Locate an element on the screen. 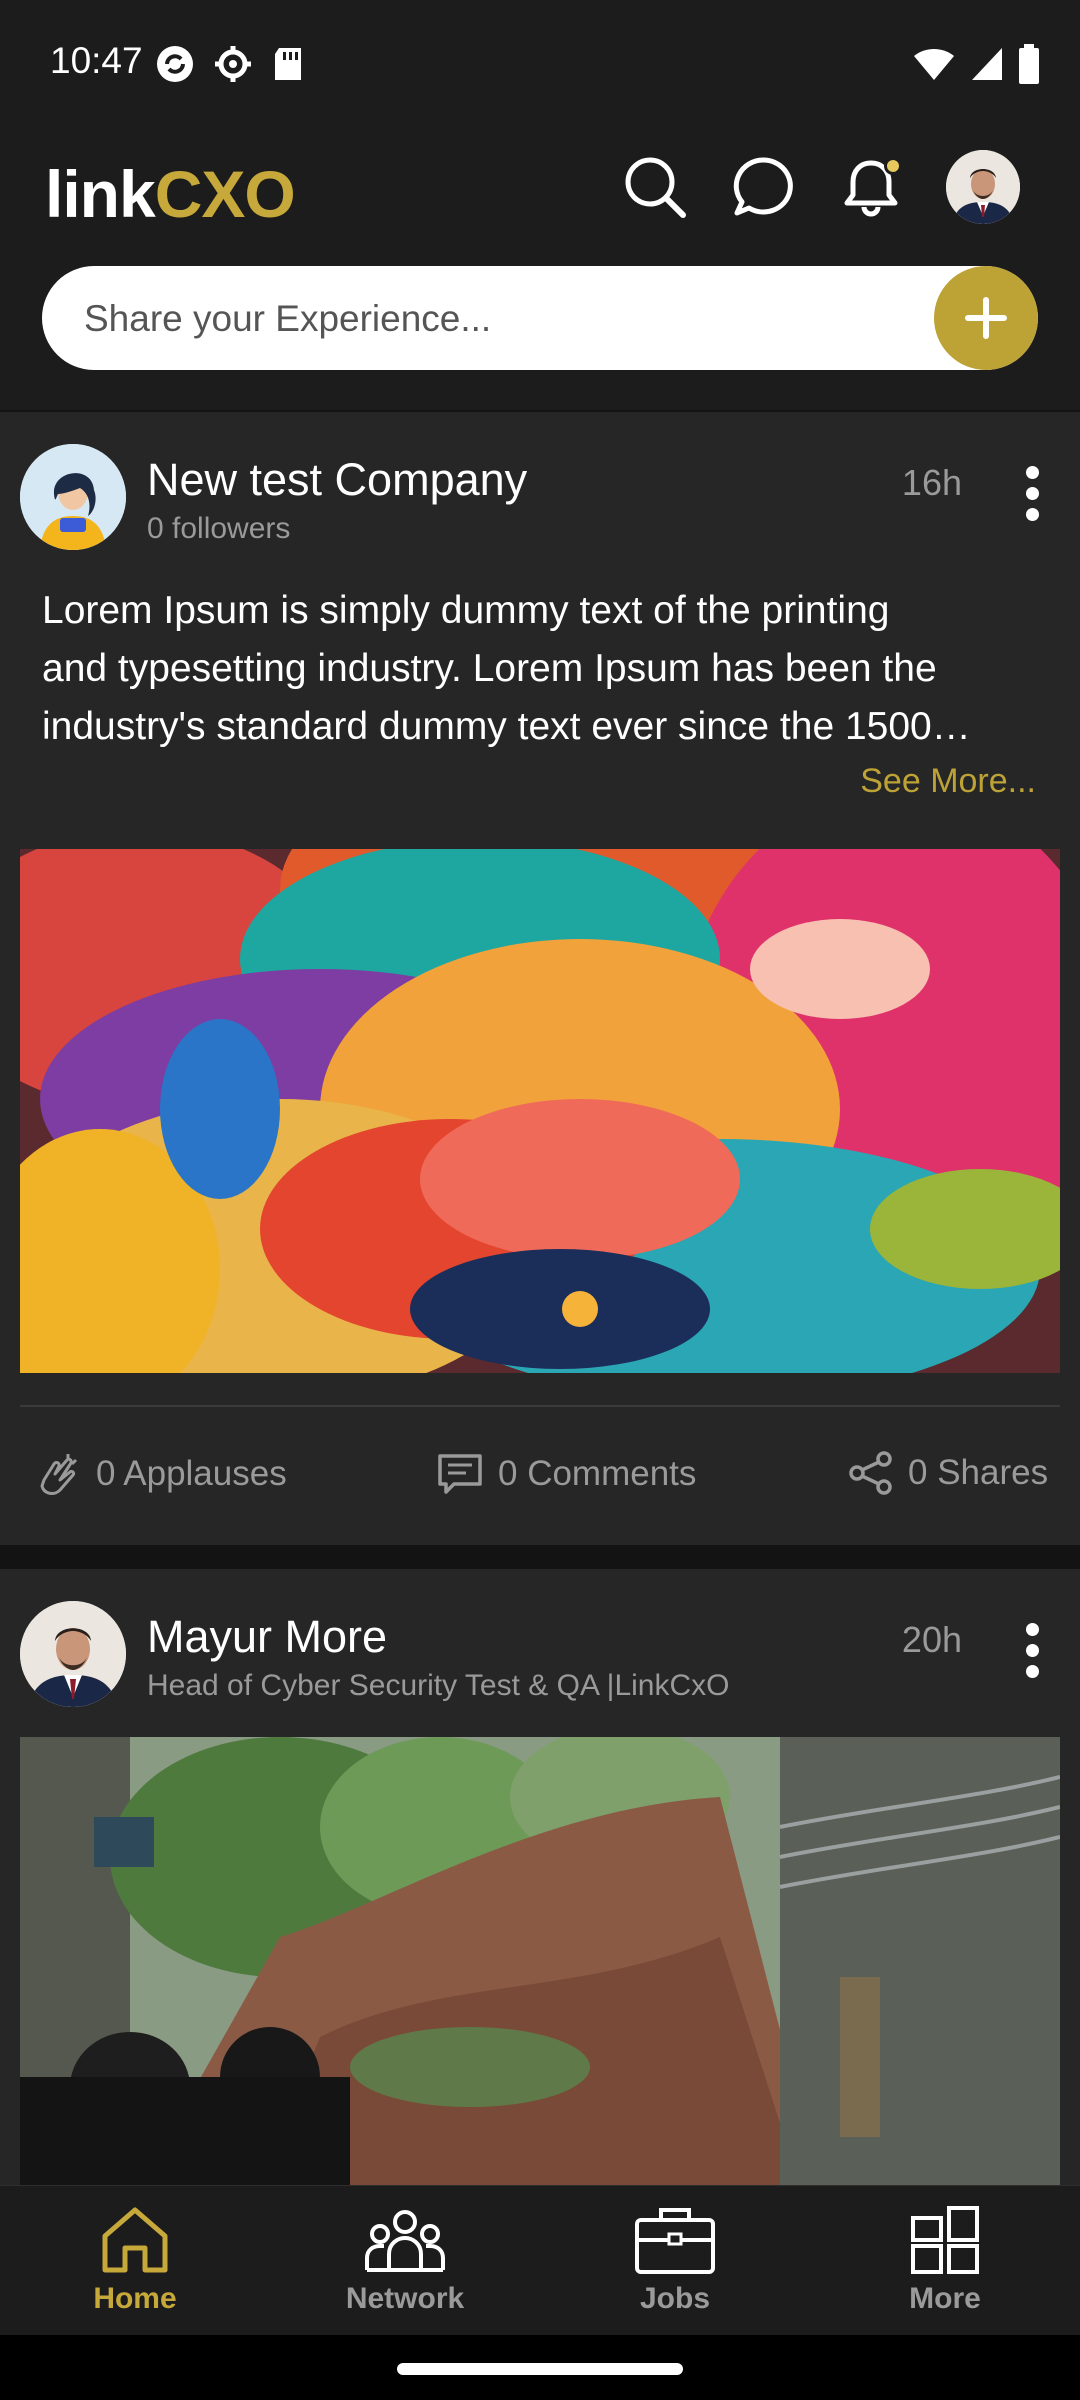 The width and height of the screenshot is (1080, 2400). nav-network: Network is located at coordinates (405, 2260).